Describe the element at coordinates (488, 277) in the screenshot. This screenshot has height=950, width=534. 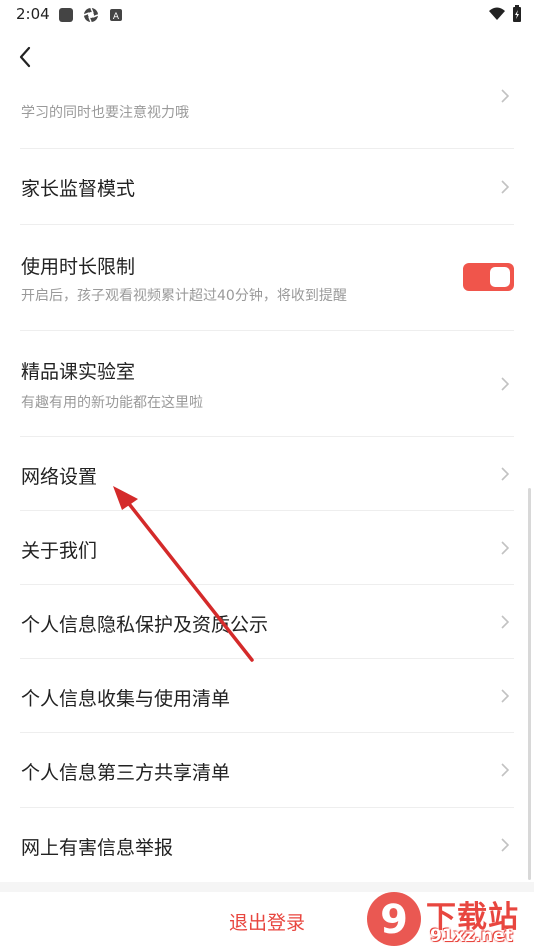
I see `usage-limit-toggle` at that location.